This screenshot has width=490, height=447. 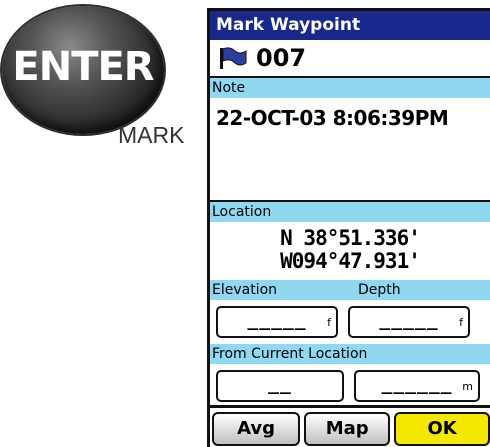 What do you see at coordinates (151, 135) in the screenshot?
I see `mark-caption: MARK` at bounding box center [151, 135].